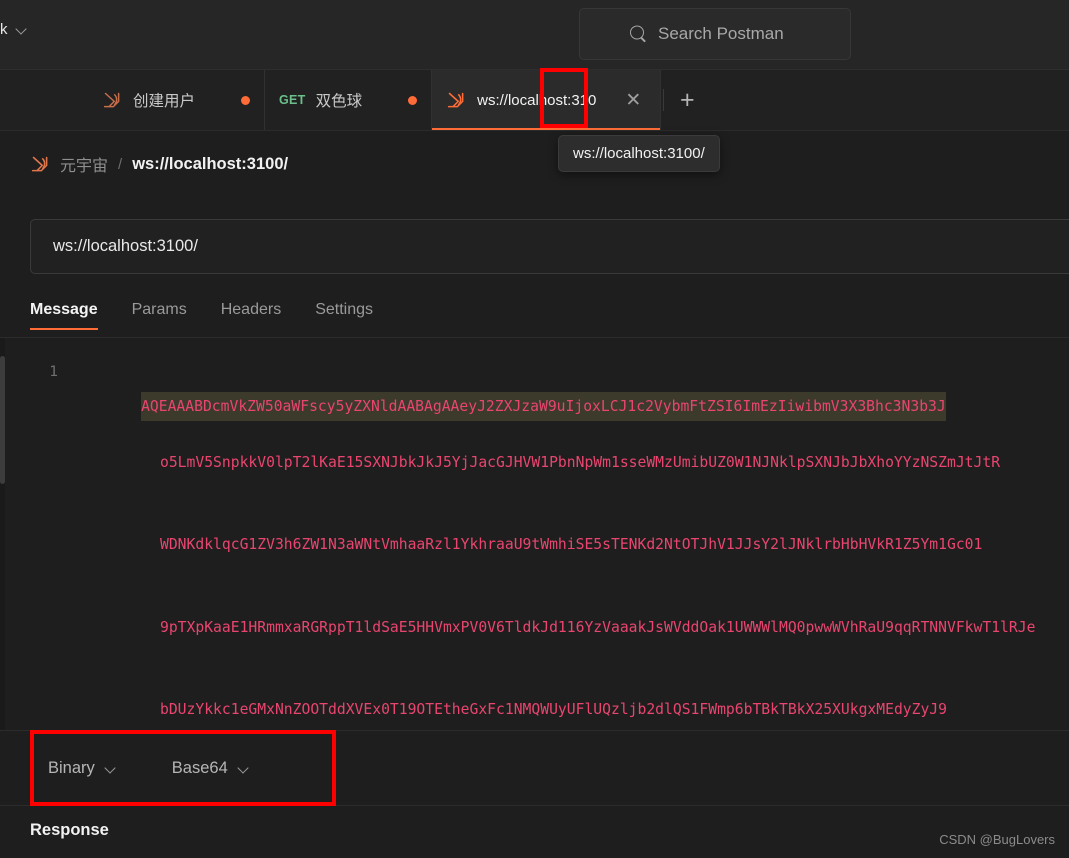 The height and width of the screenshot is (858, 1069). I want to click on tab-settings: Settings, so click(344, 313).